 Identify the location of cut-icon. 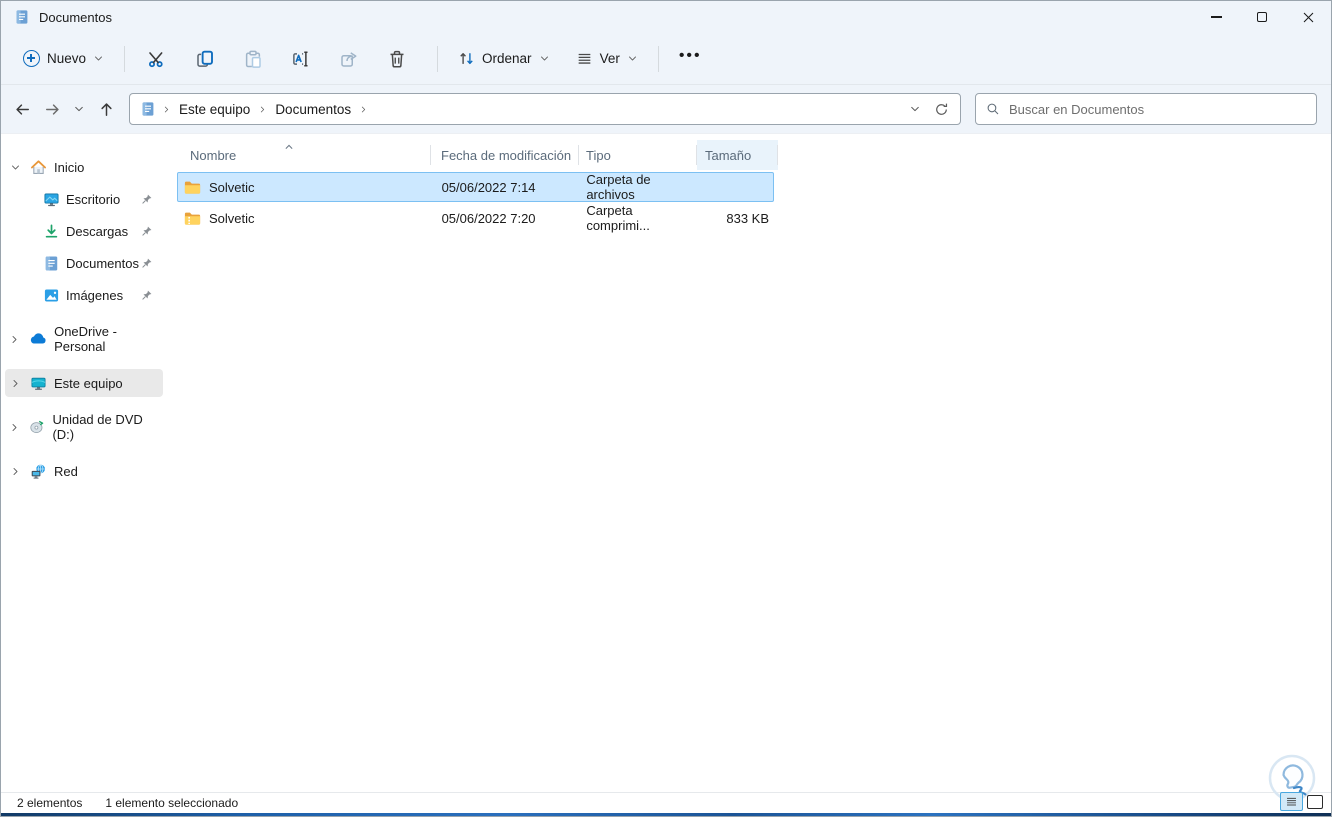
(157, 59).